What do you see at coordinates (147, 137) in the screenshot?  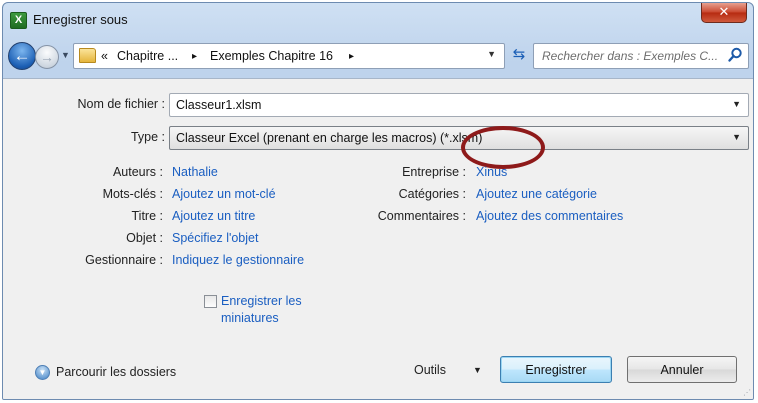 I see `file-type-label: Type :` at bounding box center [147, 137].